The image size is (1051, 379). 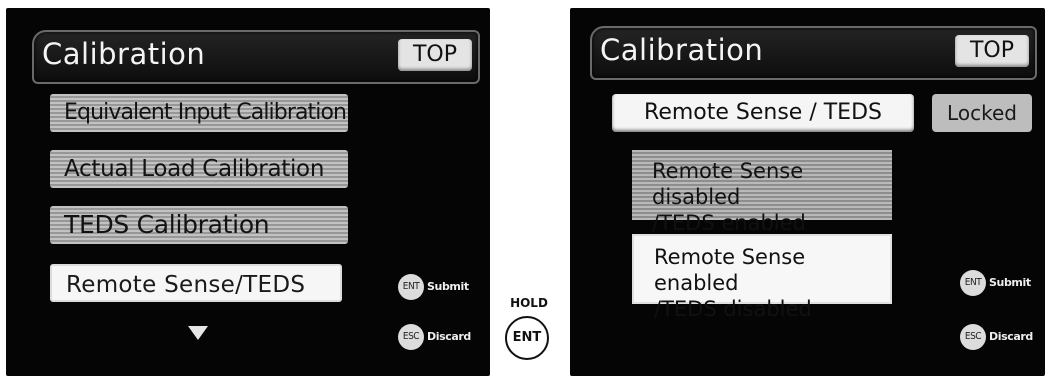 I want to click on option-remote-sense-enabled: Remote Sense enabled /TEDS disabled, so click(x=762, y=277).